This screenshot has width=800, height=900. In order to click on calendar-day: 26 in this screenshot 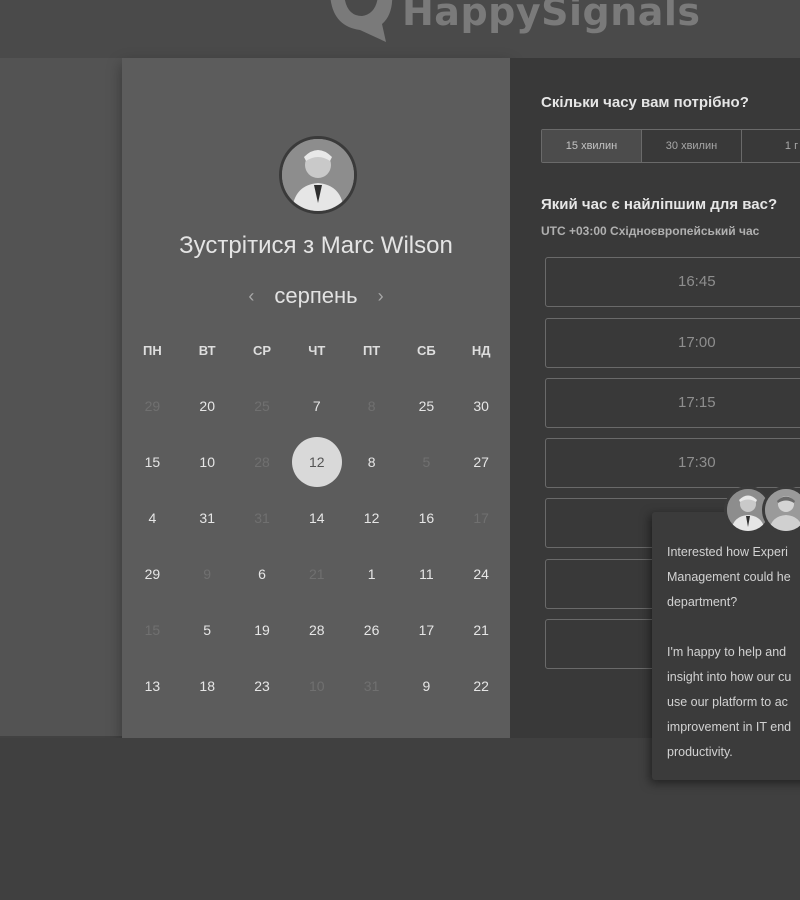, I will do `click(371, 630)`.